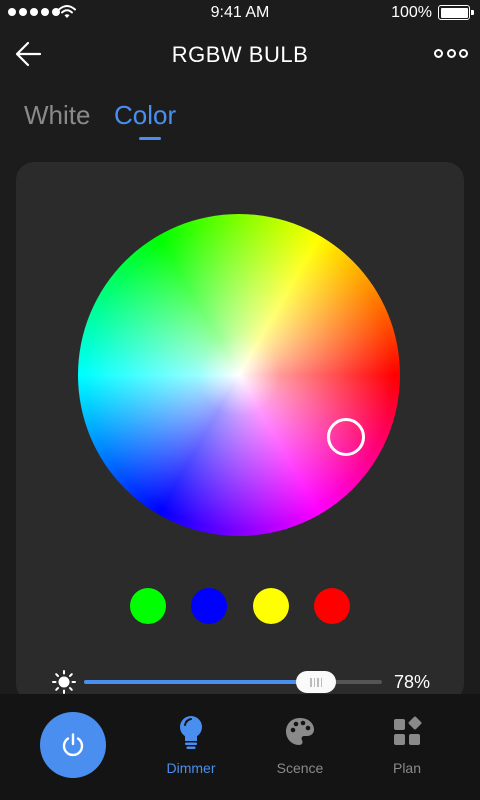  What do you see at coordinates (209, 606) in the screenshot?
I see `swatch-blue` at bounding box center [209, 606].